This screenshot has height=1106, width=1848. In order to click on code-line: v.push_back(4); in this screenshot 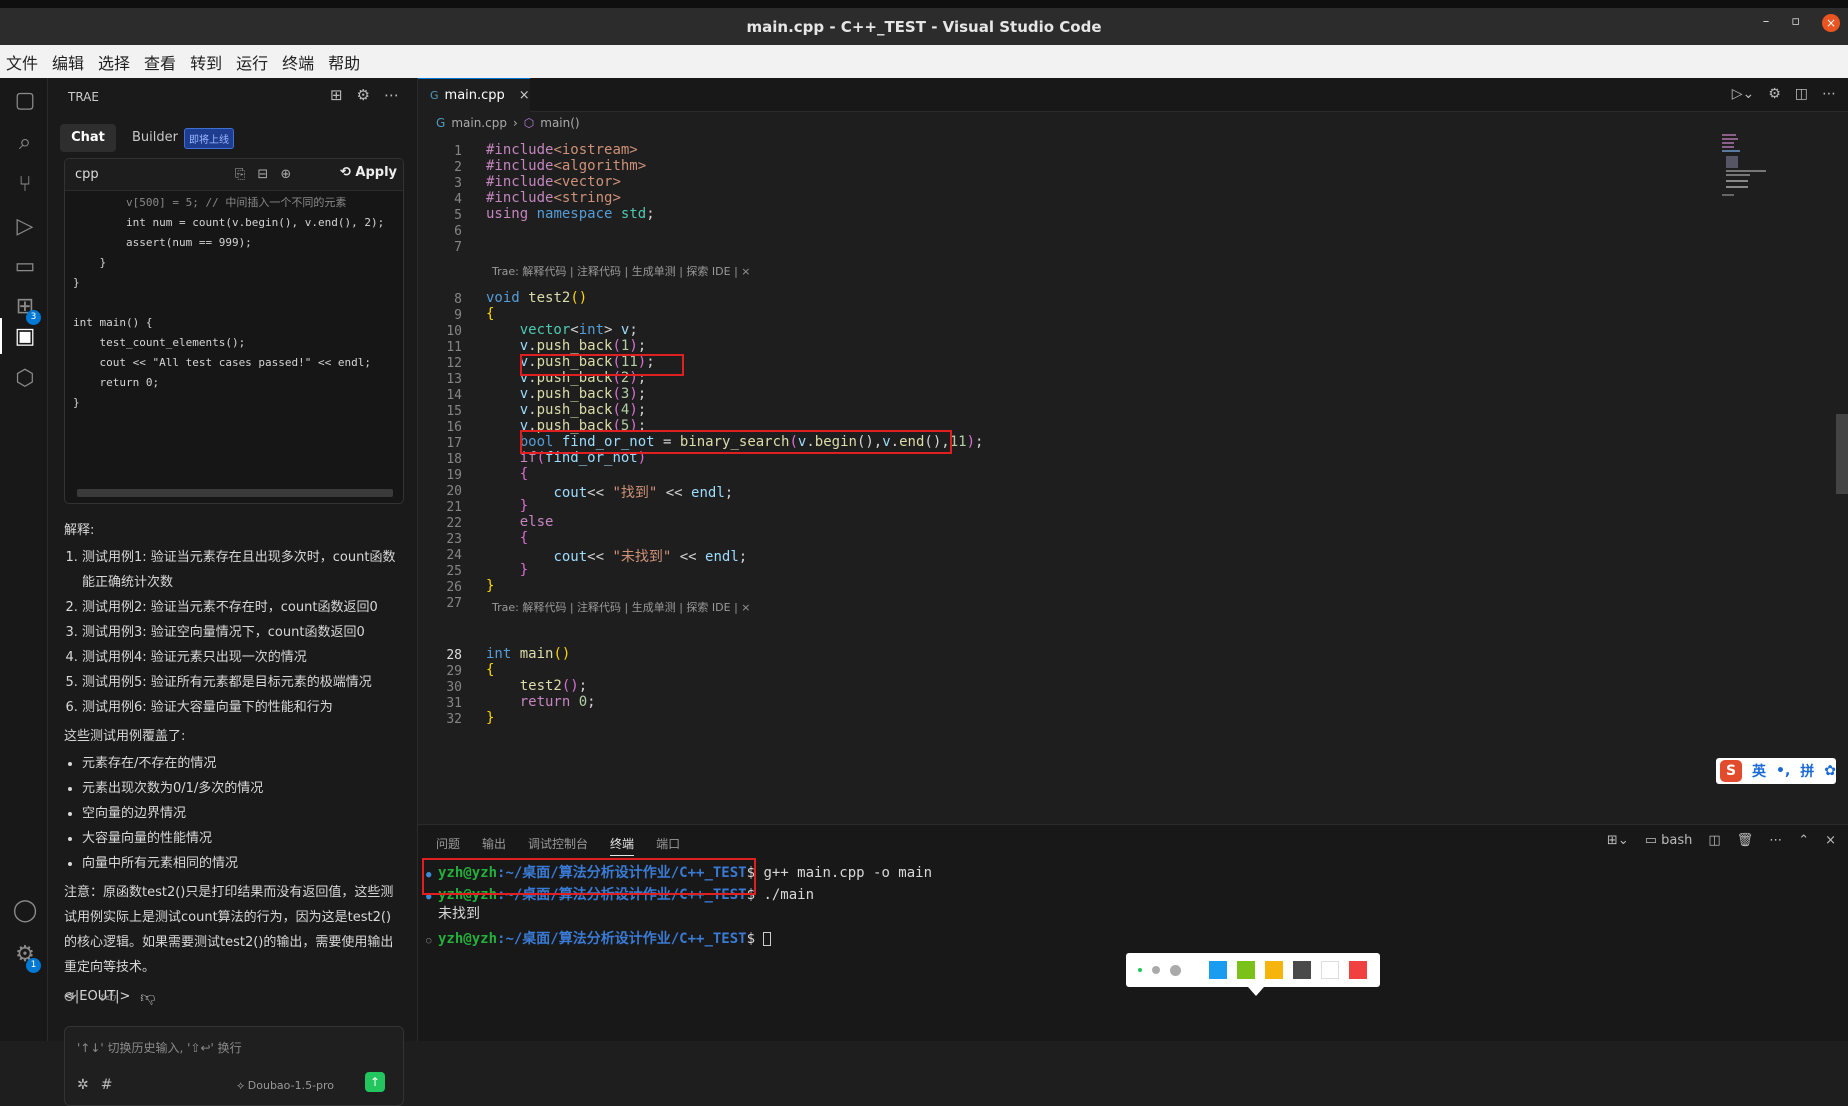, I will do `click(583, 410)`.